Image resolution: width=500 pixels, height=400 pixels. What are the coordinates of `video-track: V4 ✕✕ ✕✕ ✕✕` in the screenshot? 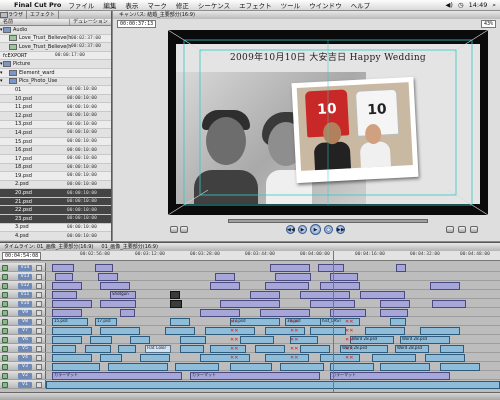 It's located at (250, 357).